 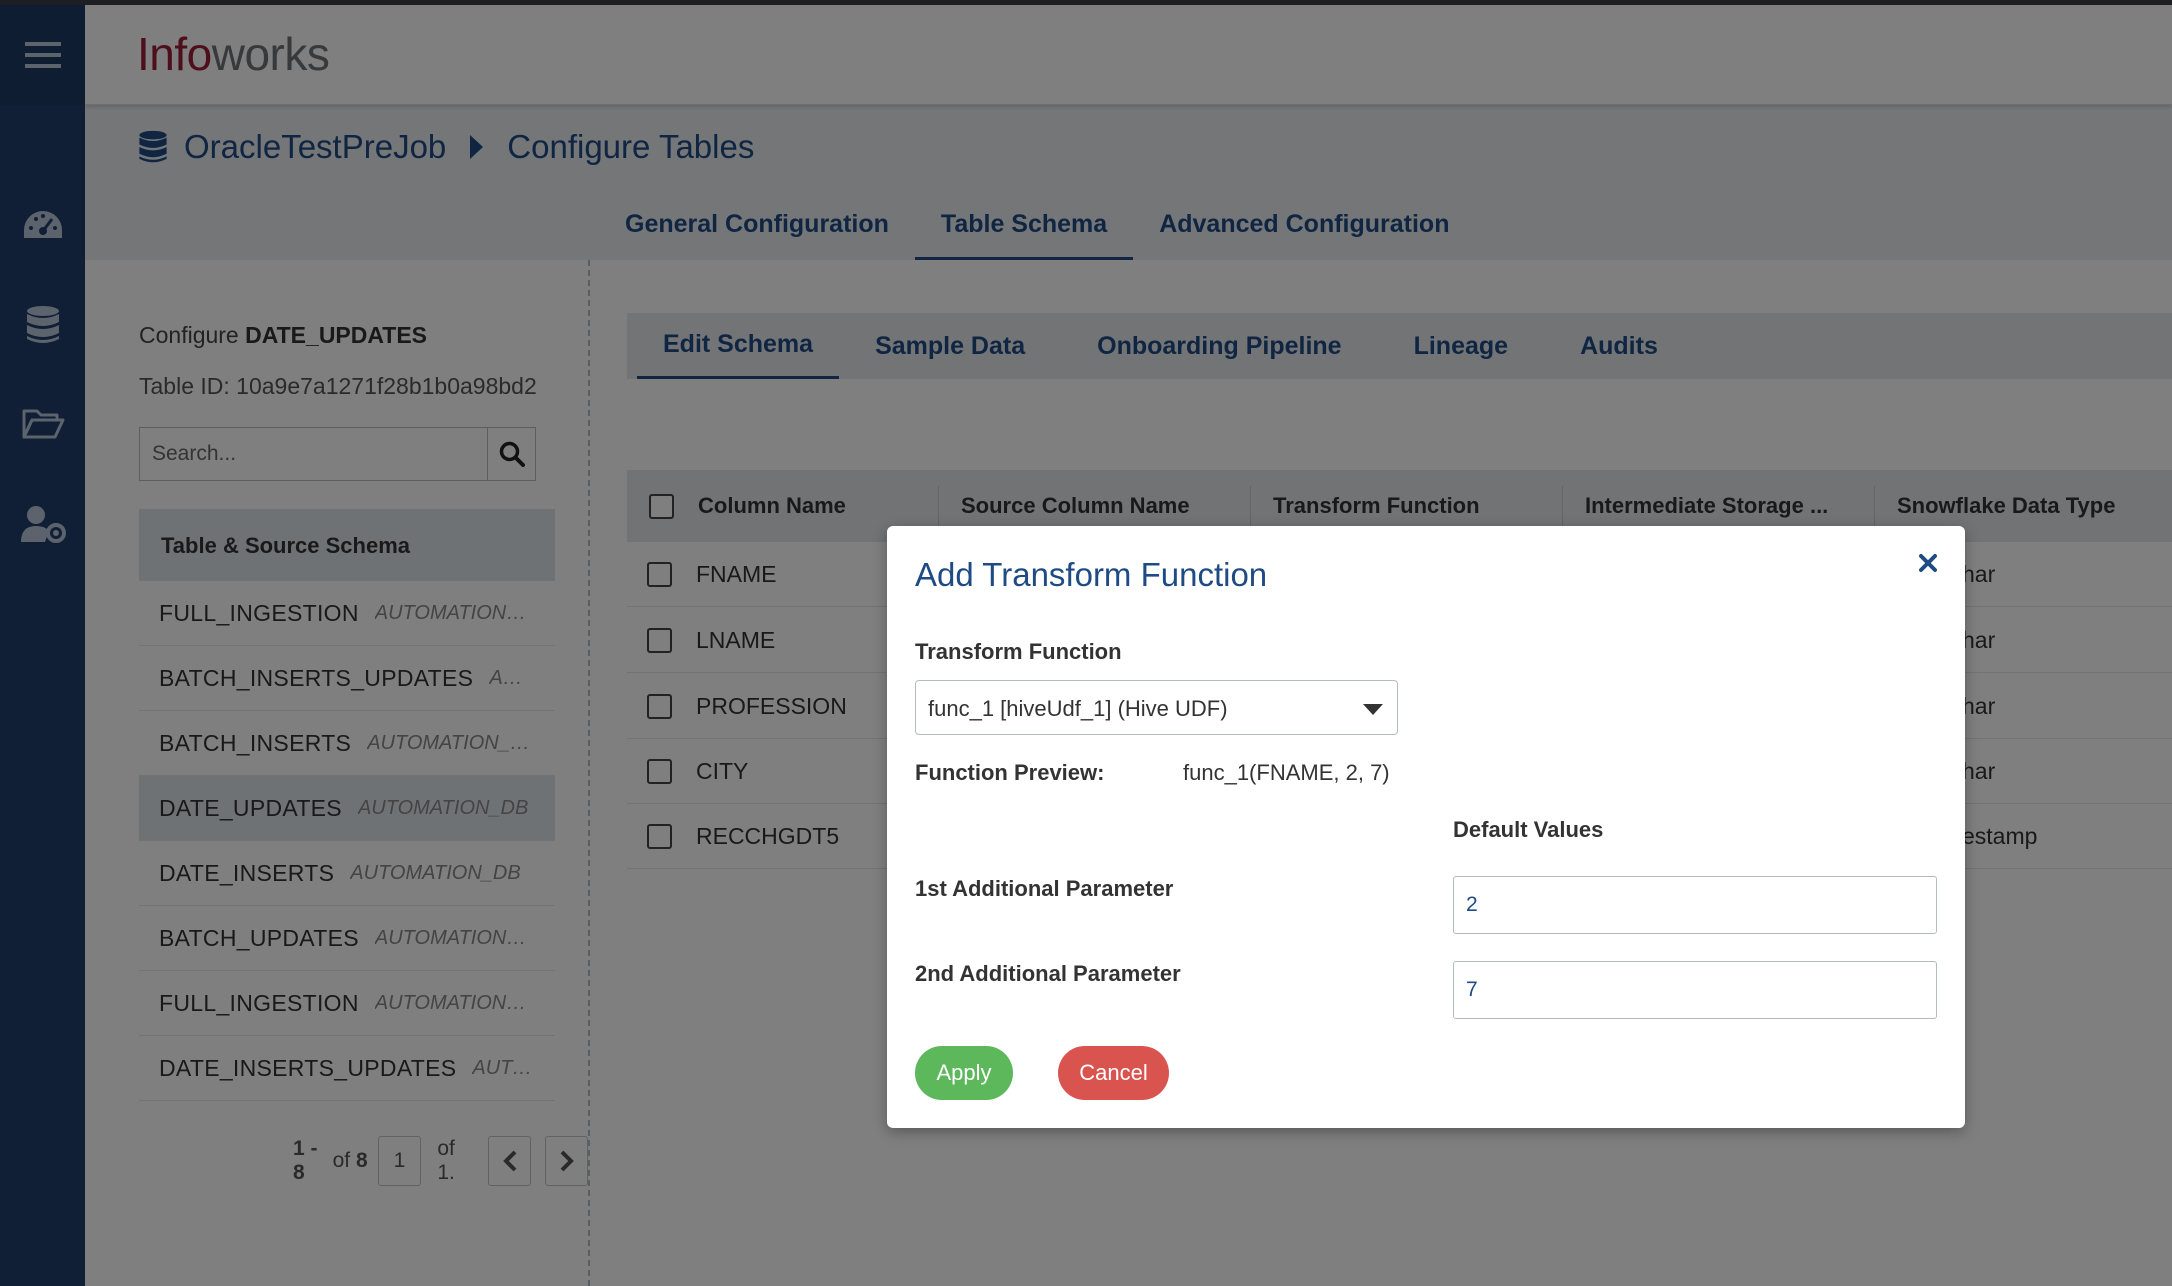 I want to click on param1-label: 1st Additional Parameter, so click(x=1044, y=888).